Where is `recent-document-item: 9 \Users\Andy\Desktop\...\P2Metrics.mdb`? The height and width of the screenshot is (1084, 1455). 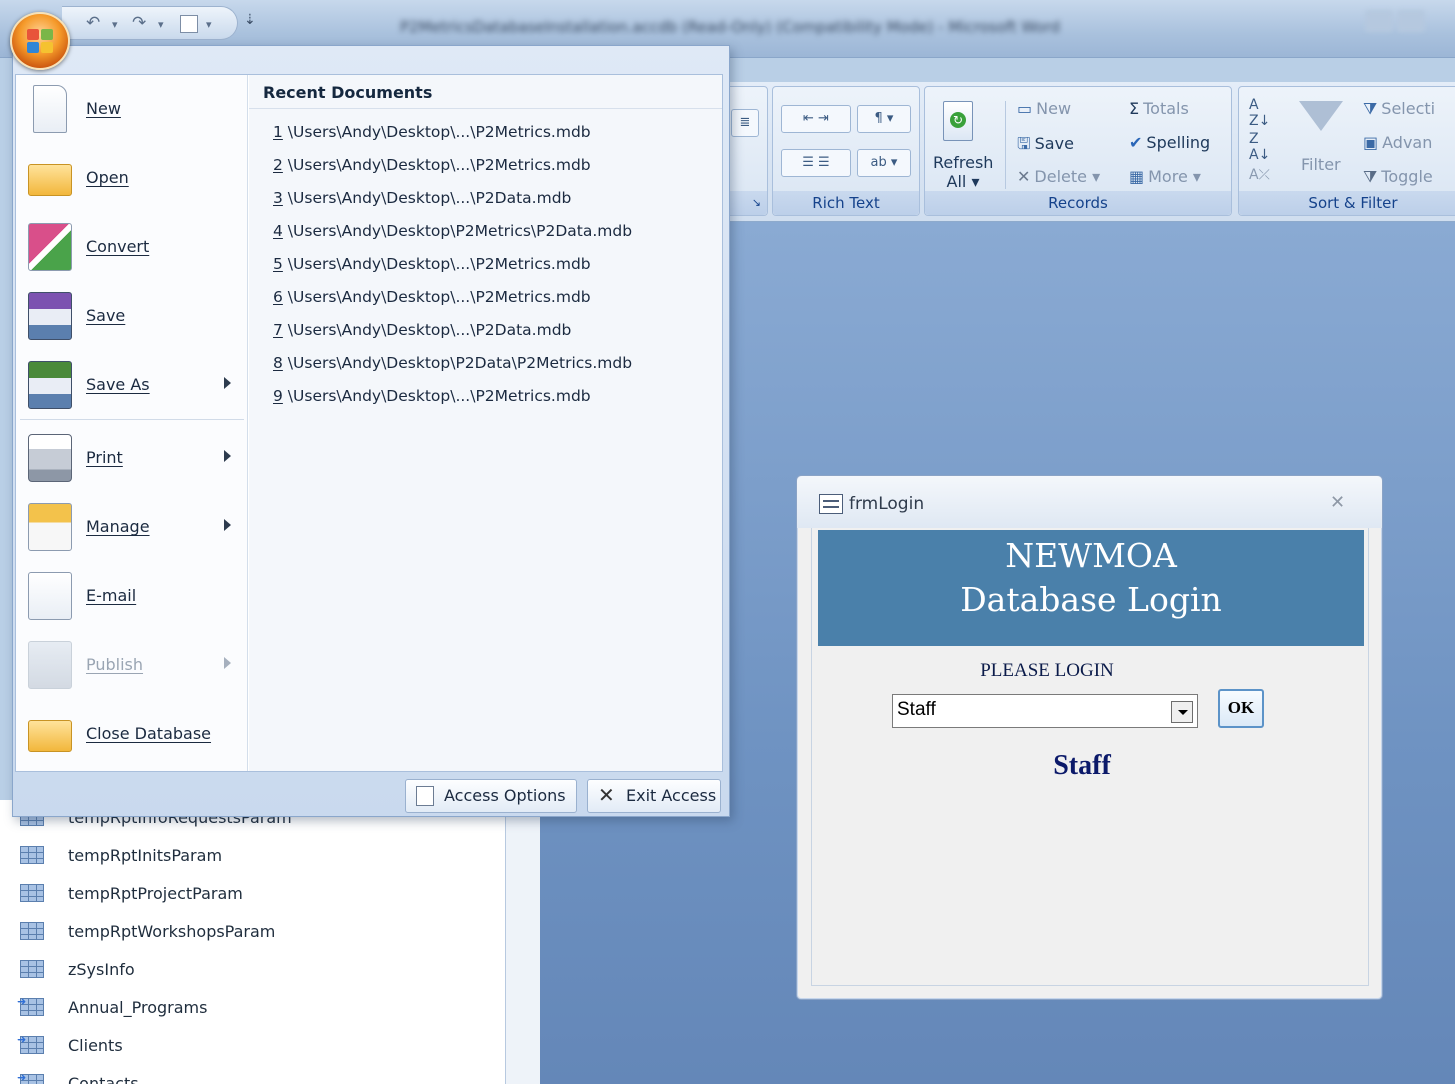 recent-document-item: 9 \Users\Andy\Desktop\...\P2Metrics.mdb is located at coordinates (432, 396).